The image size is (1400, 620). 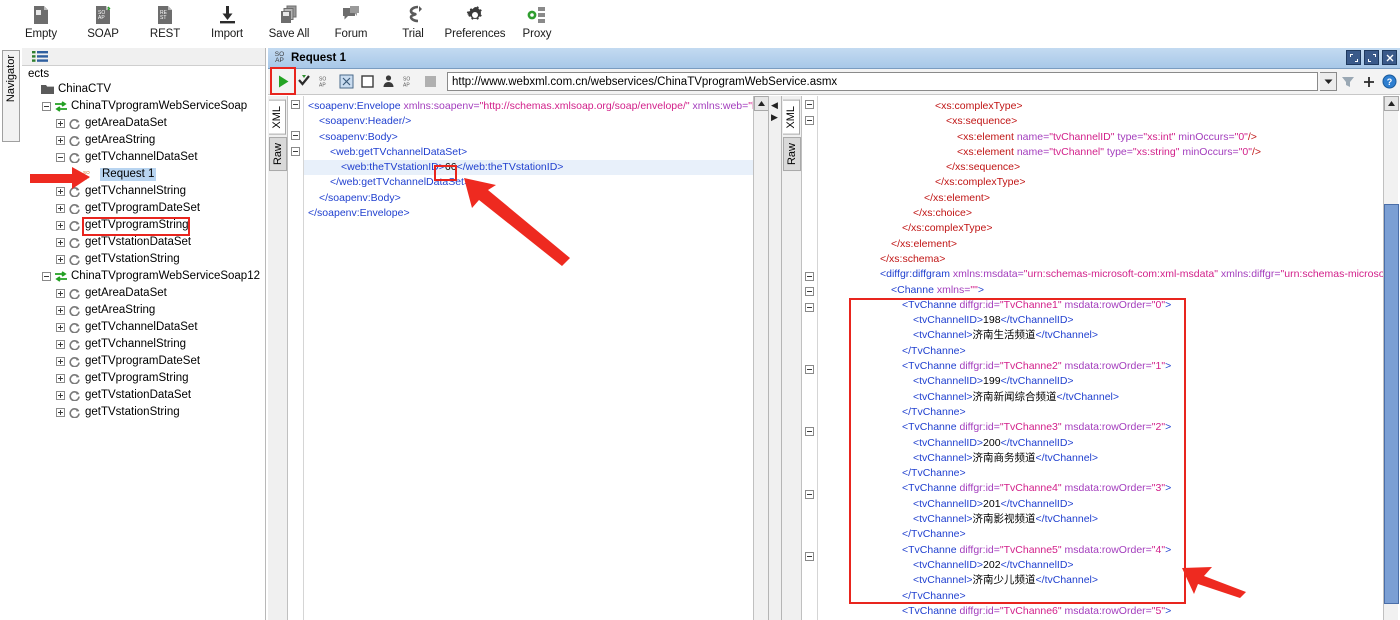 What do you see at coordinates (774, 105) in the screenshot?
I see `collapse-left-icon: ◀` at bounding box center [774, 105].